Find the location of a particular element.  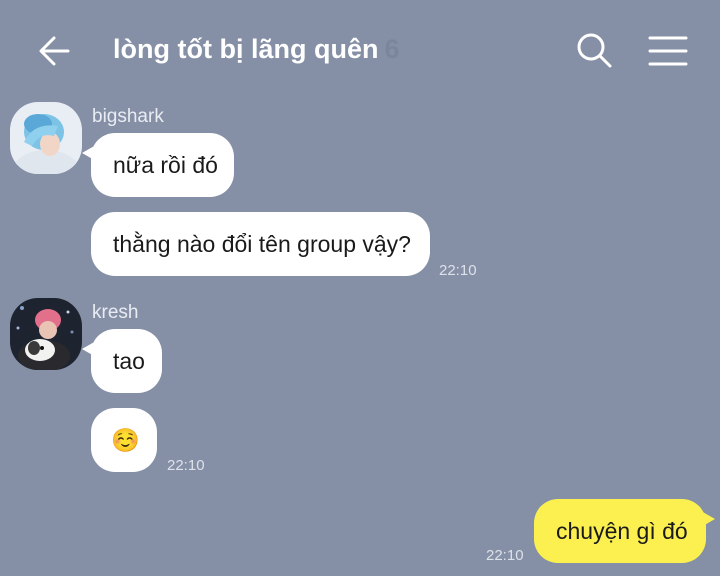

search-button is located at coordinates (594, 50).